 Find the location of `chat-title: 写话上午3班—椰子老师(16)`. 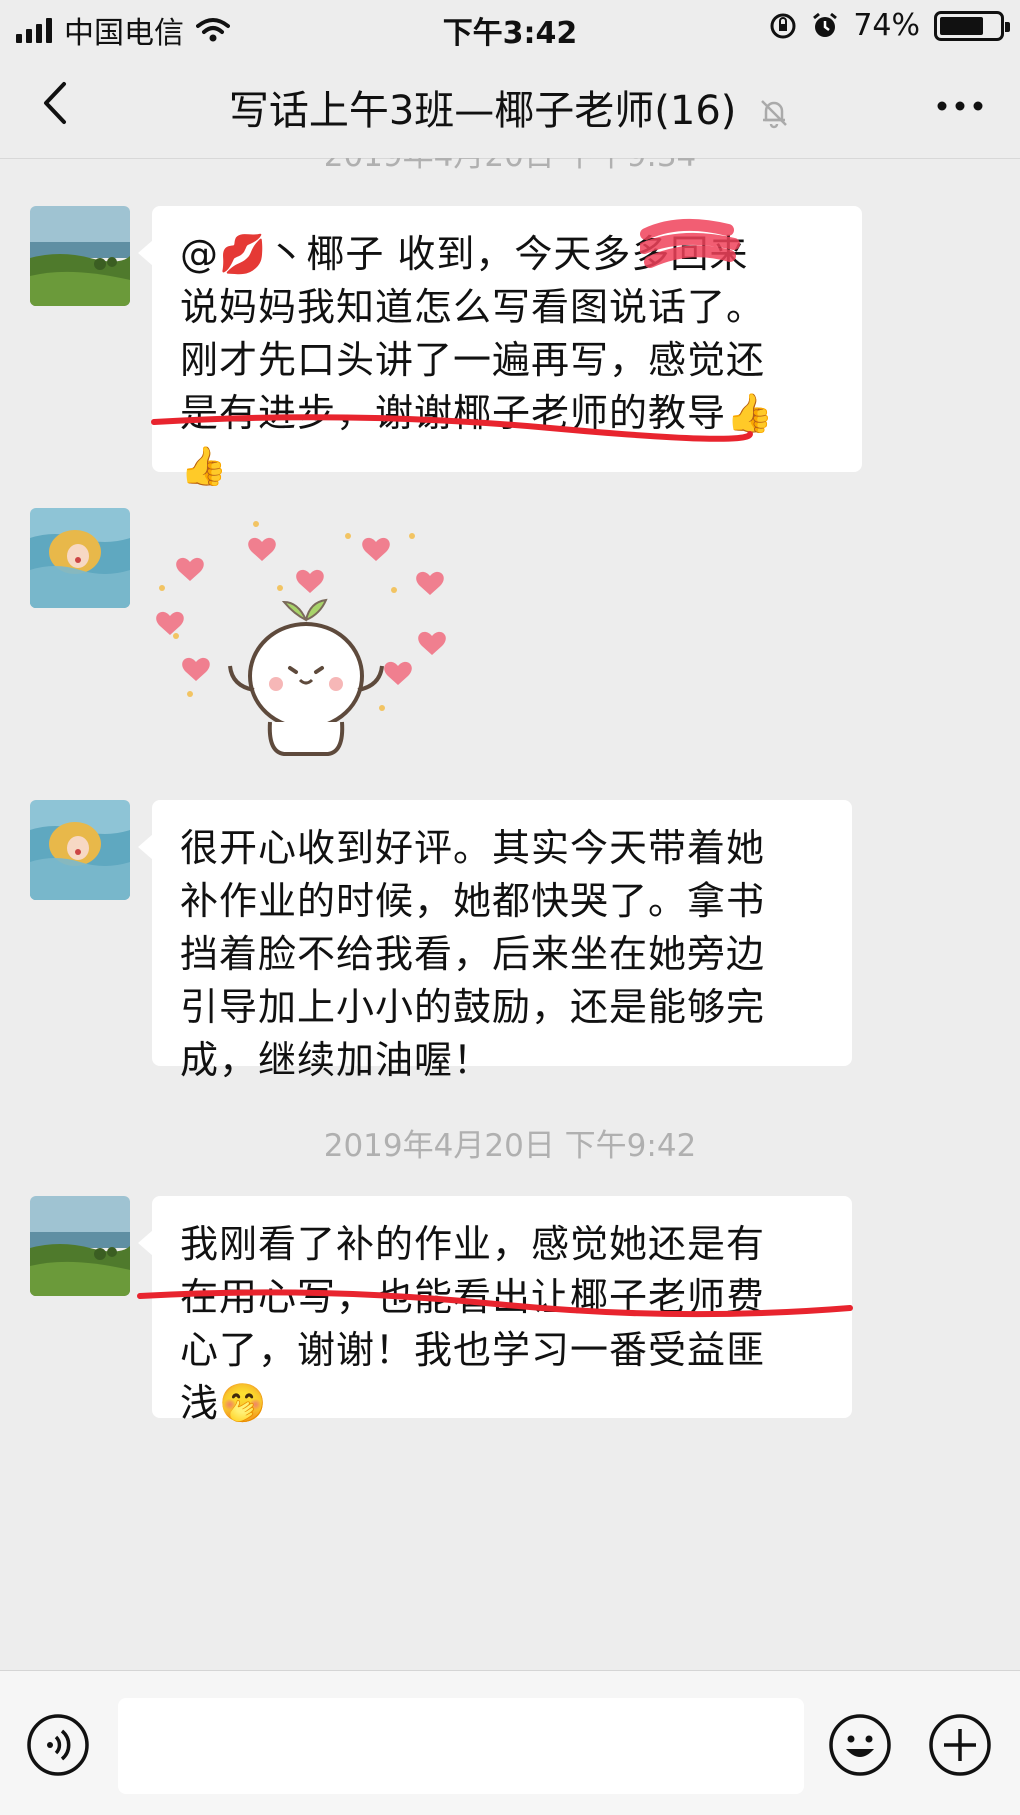

chat-title: 写话上午3班—椰子老师(16) is located at coordinates (482, 111).